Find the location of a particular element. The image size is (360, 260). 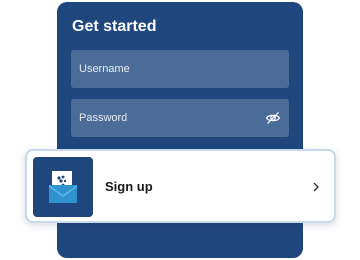

chevron-right-icon is located at coordinates (316, 187).